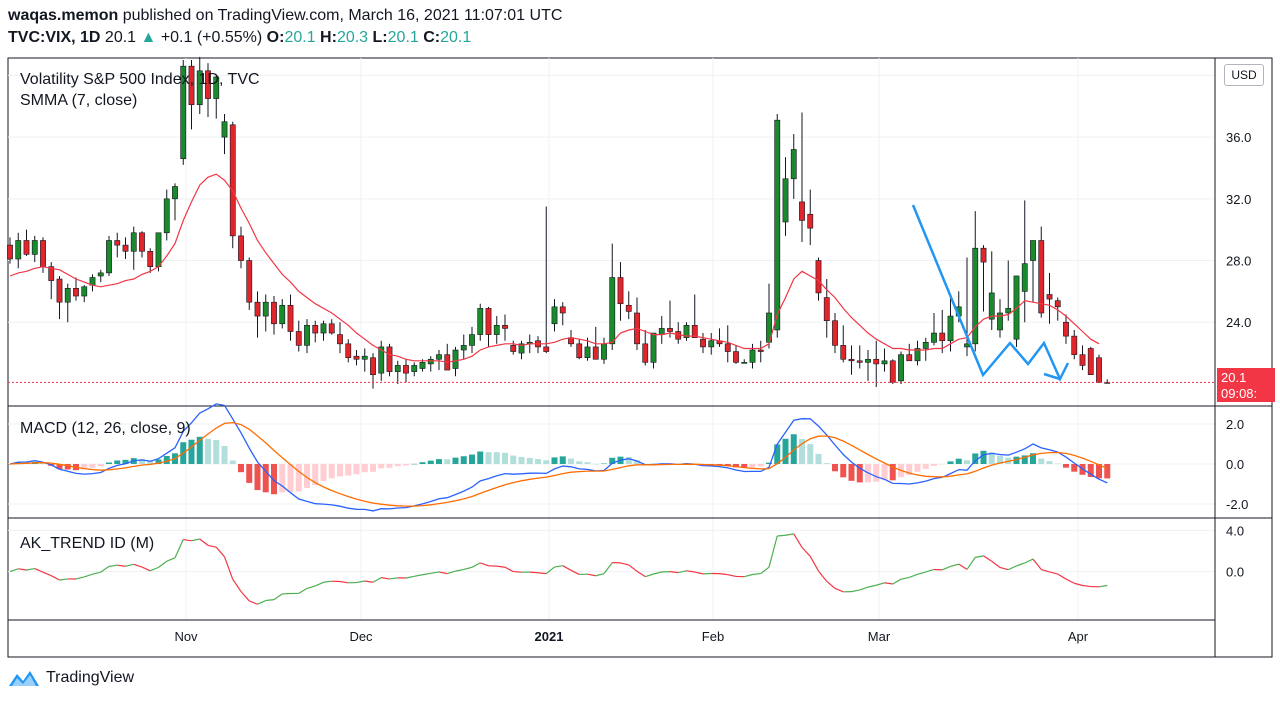  I want to click on footer-brand: TradingView, so click(90, 678).